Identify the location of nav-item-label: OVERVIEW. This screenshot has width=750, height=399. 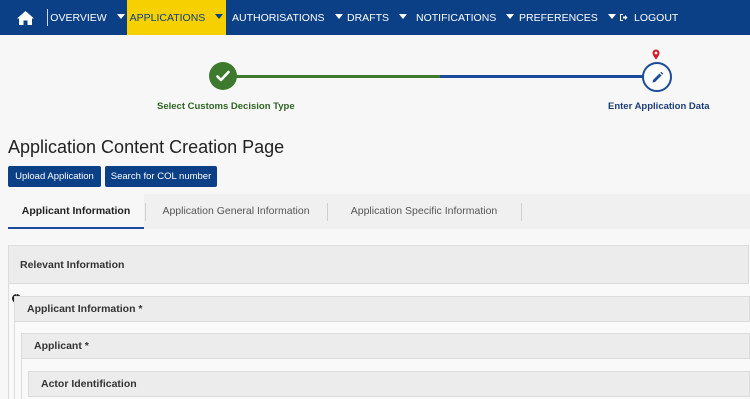
(78, 17).